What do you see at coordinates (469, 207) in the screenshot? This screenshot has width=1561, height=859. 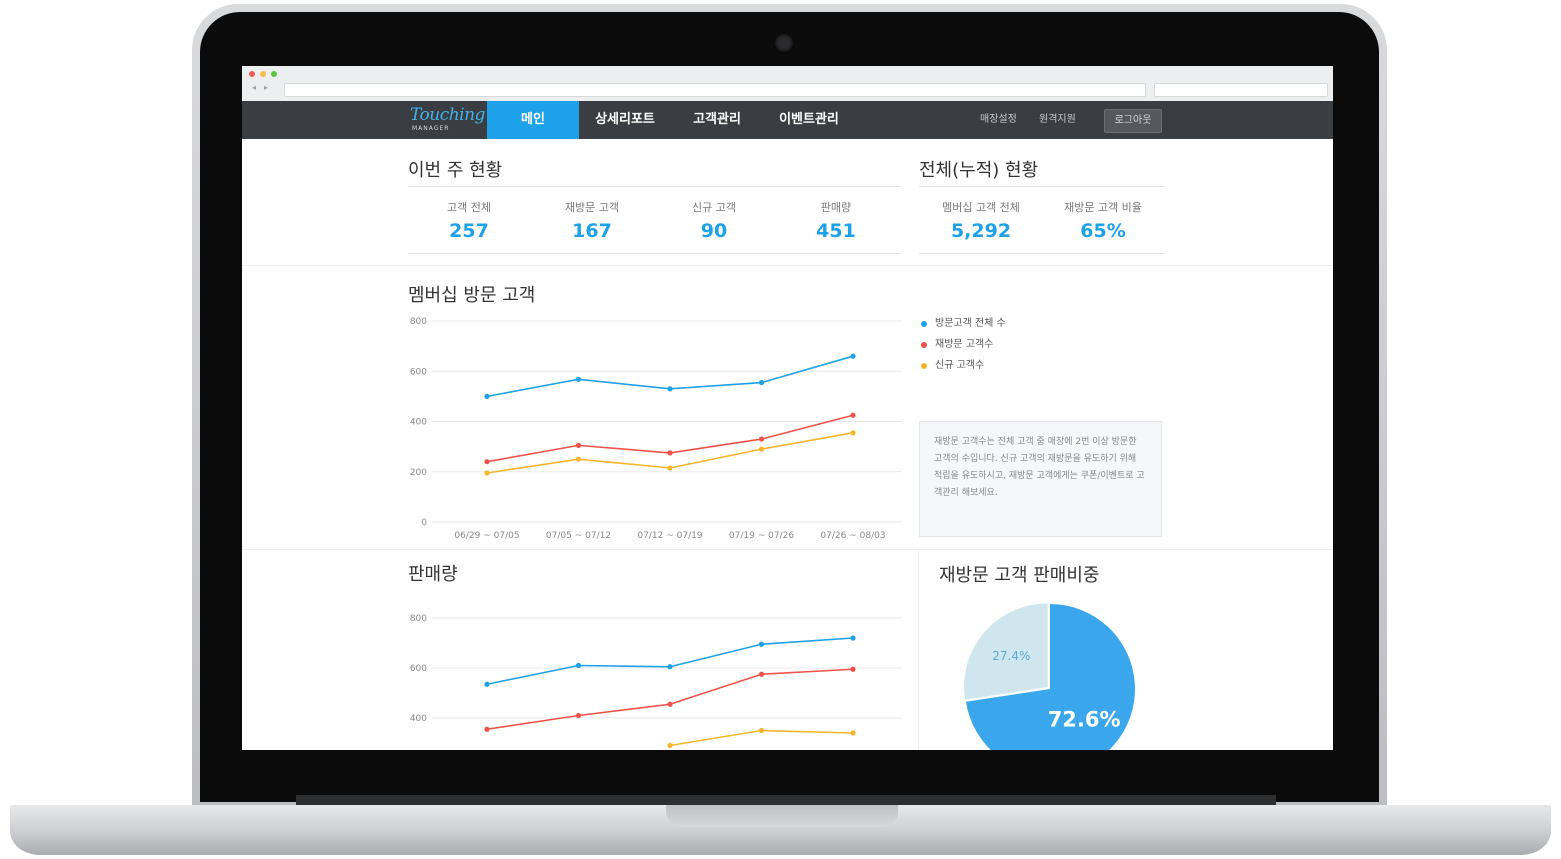 I see `stat-label-total-customers: 고객 전체` at bounding box center [469, 207].